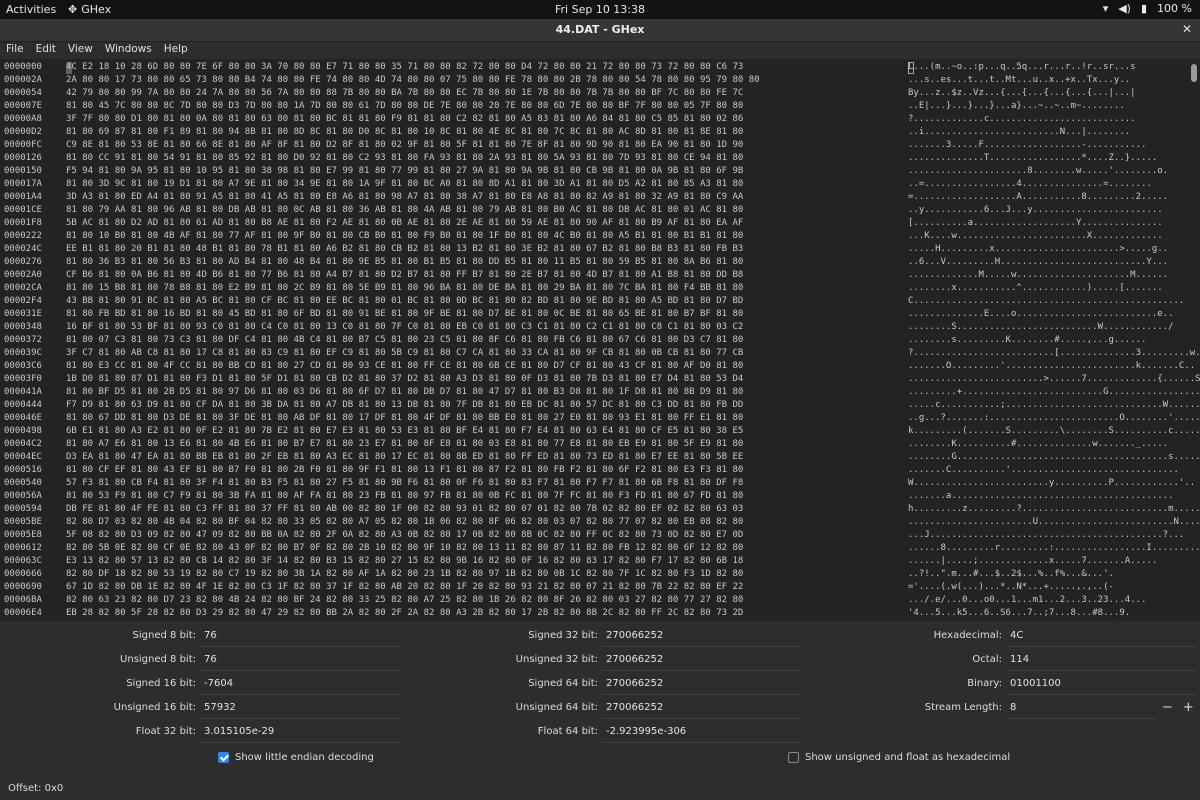 This screenshot has width=1200, height=800. Describe the element at coordinates (73, 9) in the screenshot. I see `ghex-app-icon: ✥` at that location.